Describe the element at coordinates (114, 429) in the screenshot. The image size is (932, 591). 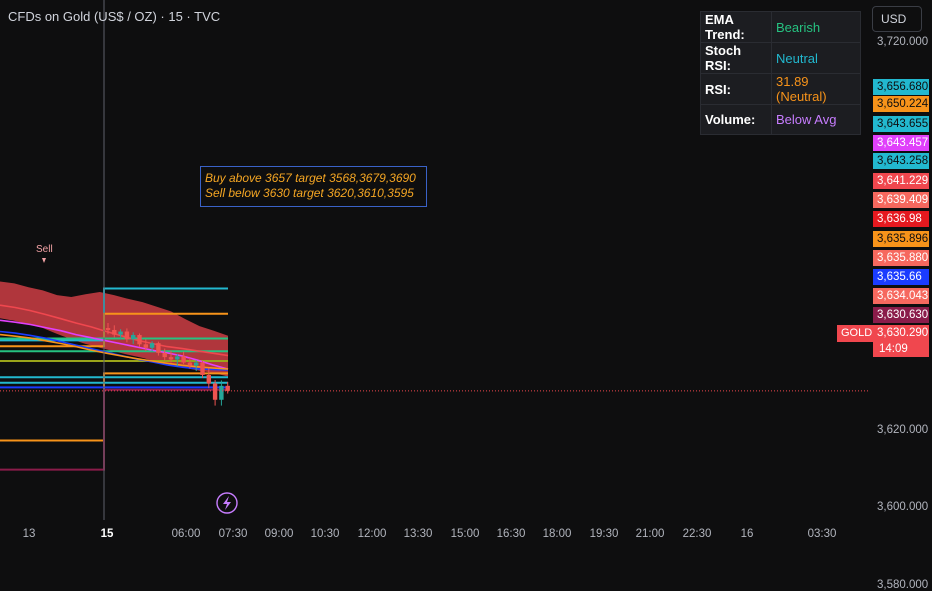
I see `level-line` at that location.